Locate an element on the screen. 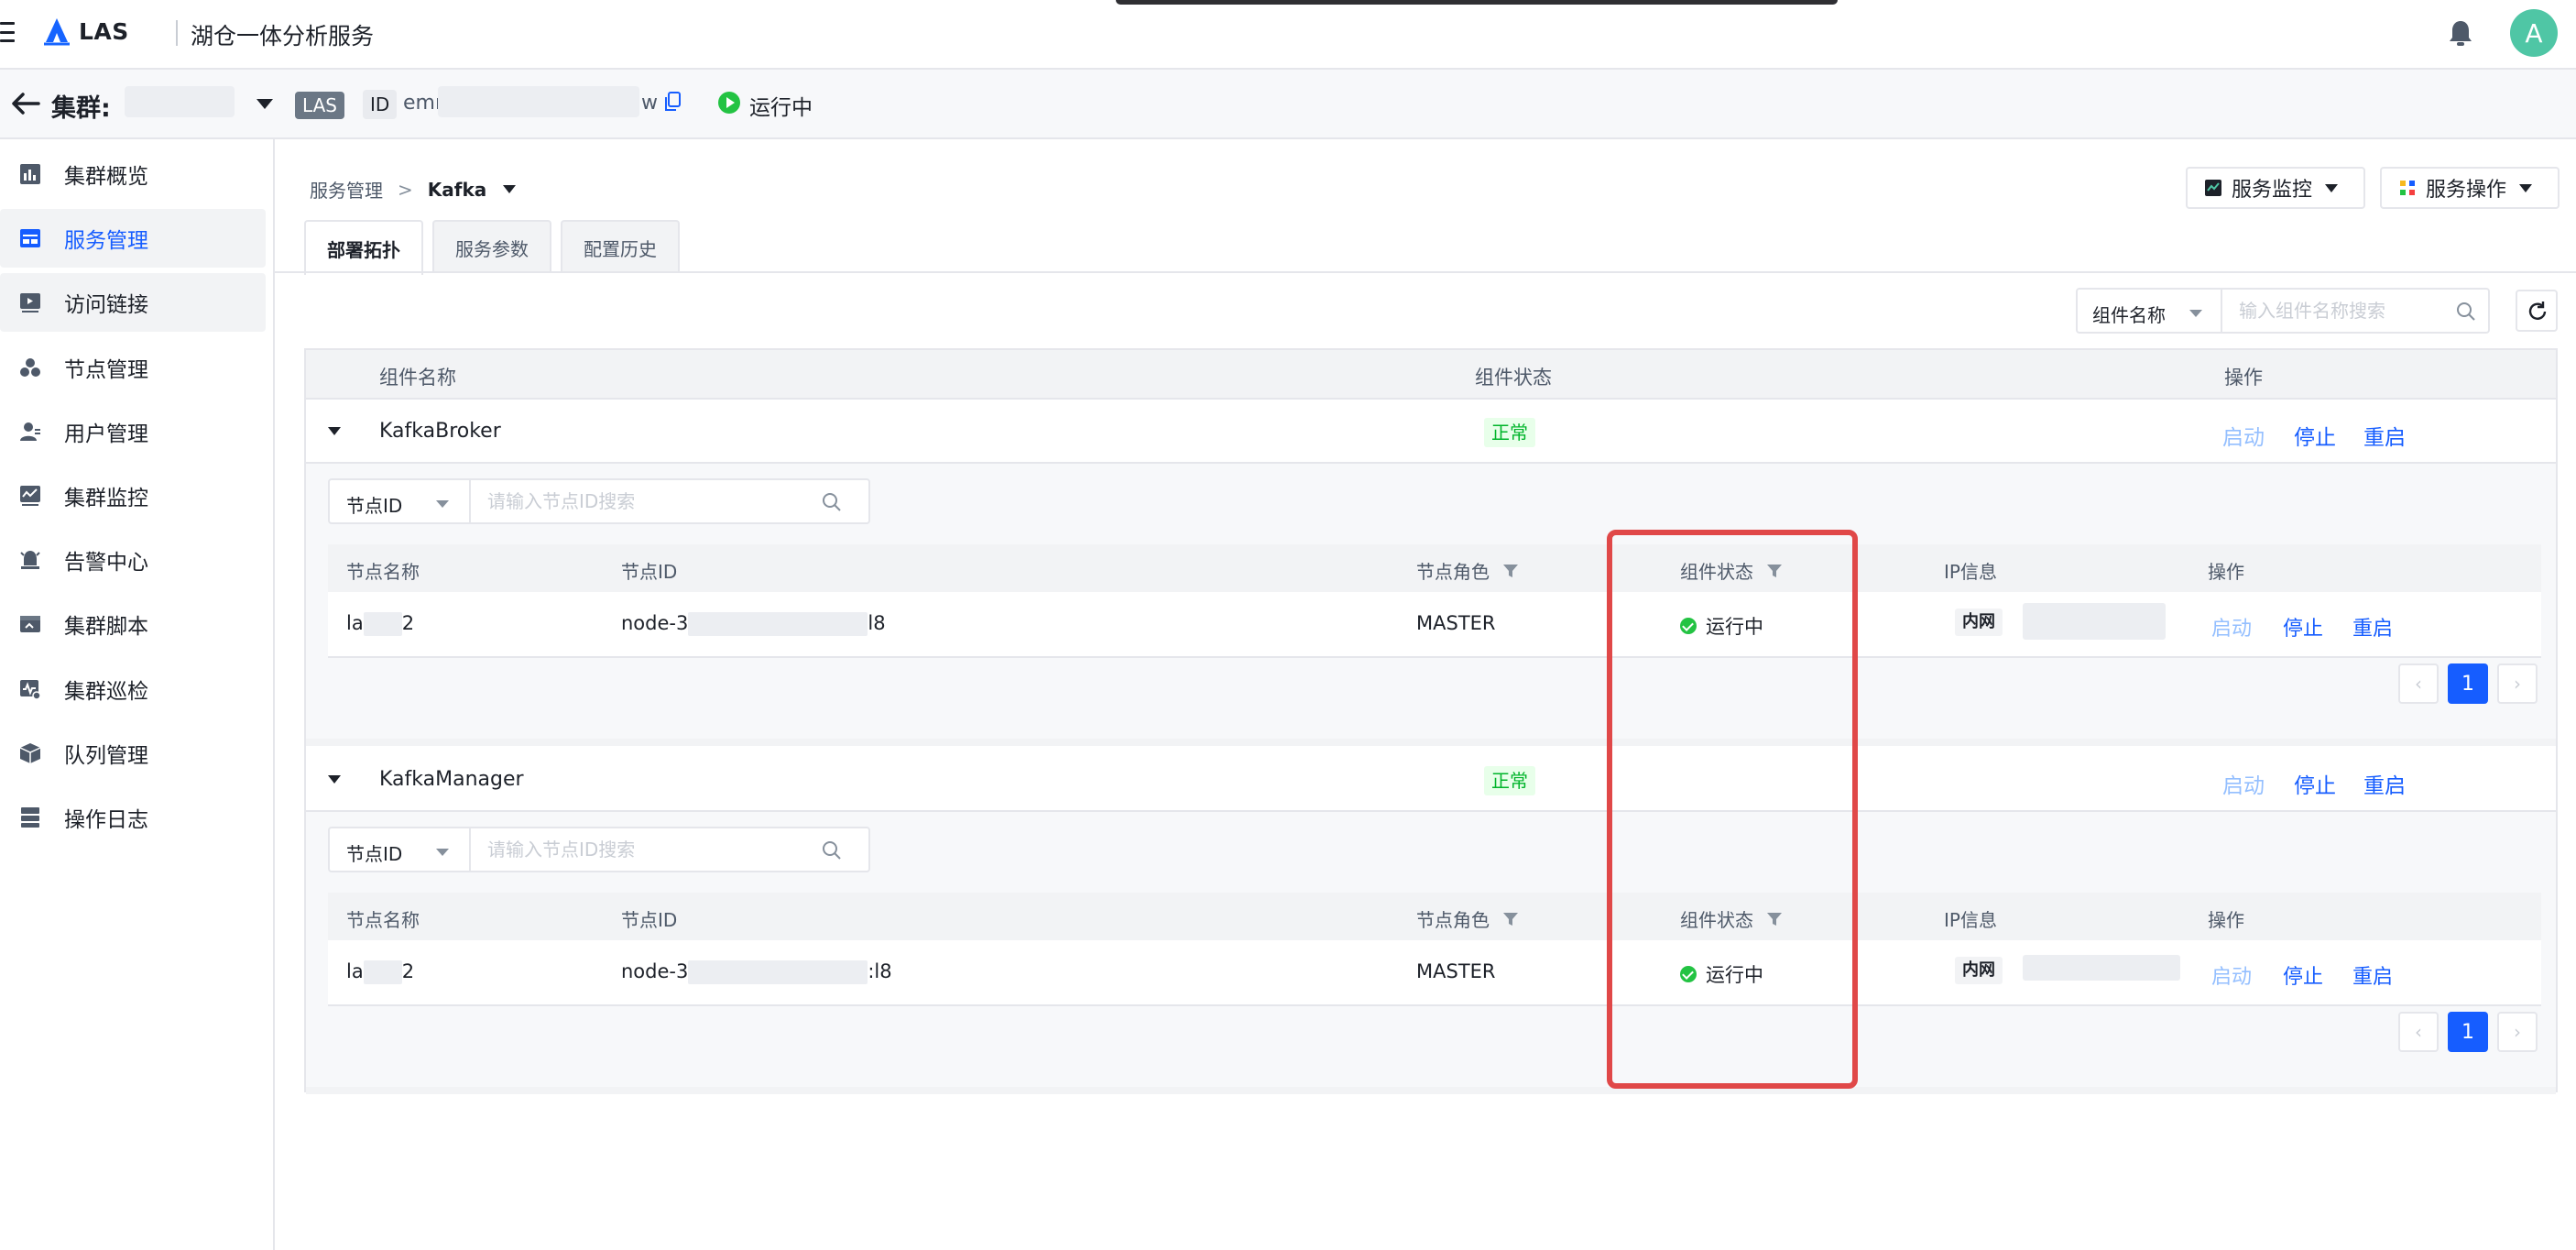 The width and height of the screenshot is (2576, 1250). component-row: KafkaManager 正常 启动 停止 重启 is located at coordinates (1431, 780).